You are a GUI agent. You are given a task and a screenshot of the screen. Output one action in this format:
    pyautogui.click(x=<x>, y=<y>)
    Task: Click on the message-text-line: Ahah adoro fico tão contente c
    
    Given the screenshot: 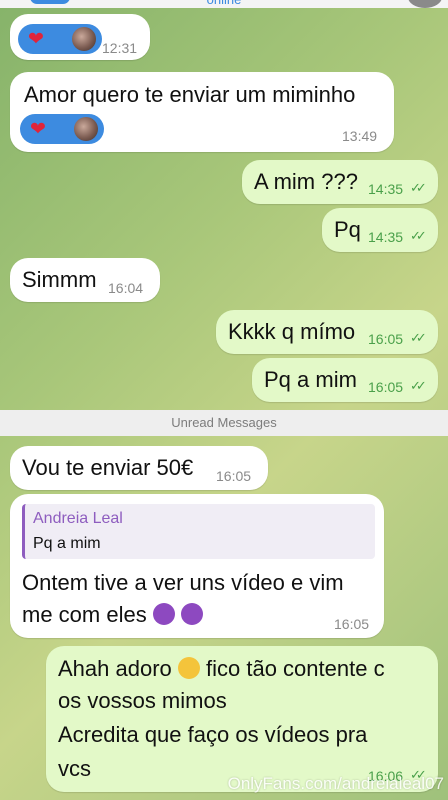 What is the action you would take?
    pyautogui.click(x=221, y=669)
    